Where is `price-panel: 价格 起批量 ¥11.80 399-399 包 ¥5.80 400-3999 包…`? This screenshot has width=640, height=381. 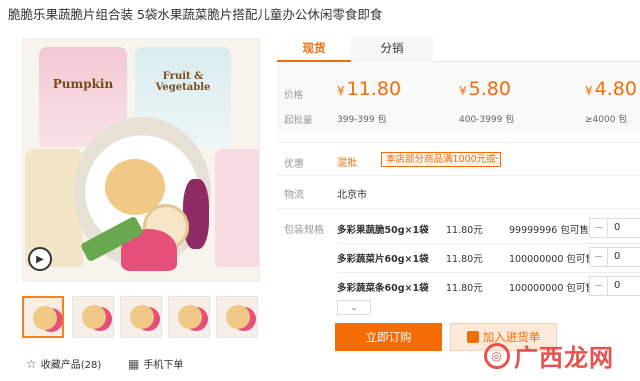 price-panel: 价格 起批量 ¥11.80 399-399 包 ¥5.80 400-3999 包… is located at coordinates (458, 97).